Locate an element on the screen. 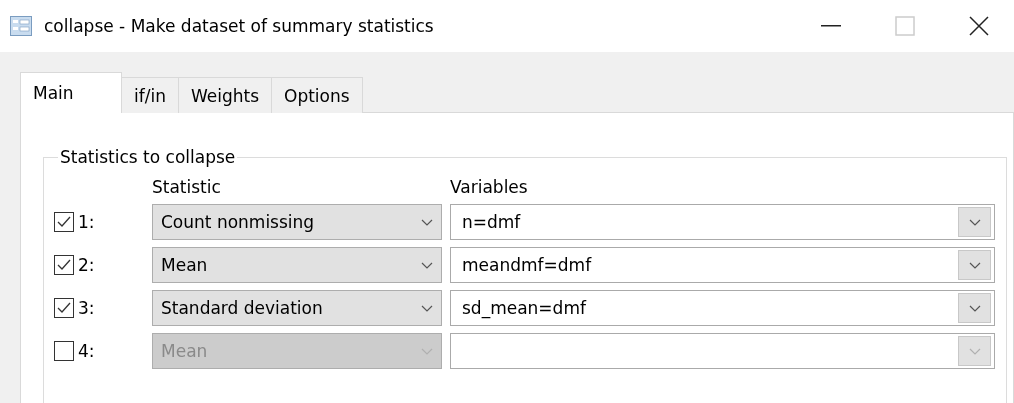 The image size is (1014, 403). column-header: Statistic is located at coordinates (187, 187).